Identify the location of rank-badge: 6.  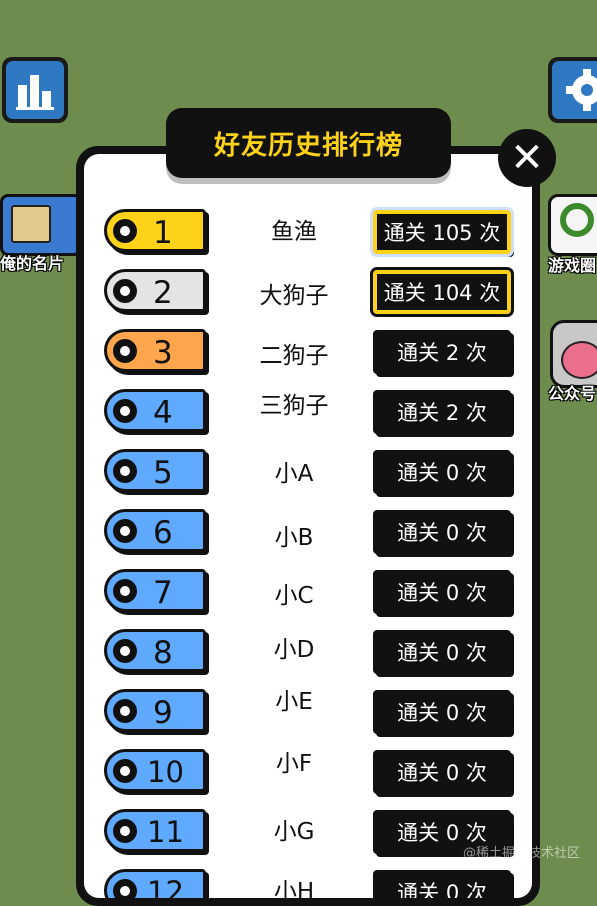
(155, 530).